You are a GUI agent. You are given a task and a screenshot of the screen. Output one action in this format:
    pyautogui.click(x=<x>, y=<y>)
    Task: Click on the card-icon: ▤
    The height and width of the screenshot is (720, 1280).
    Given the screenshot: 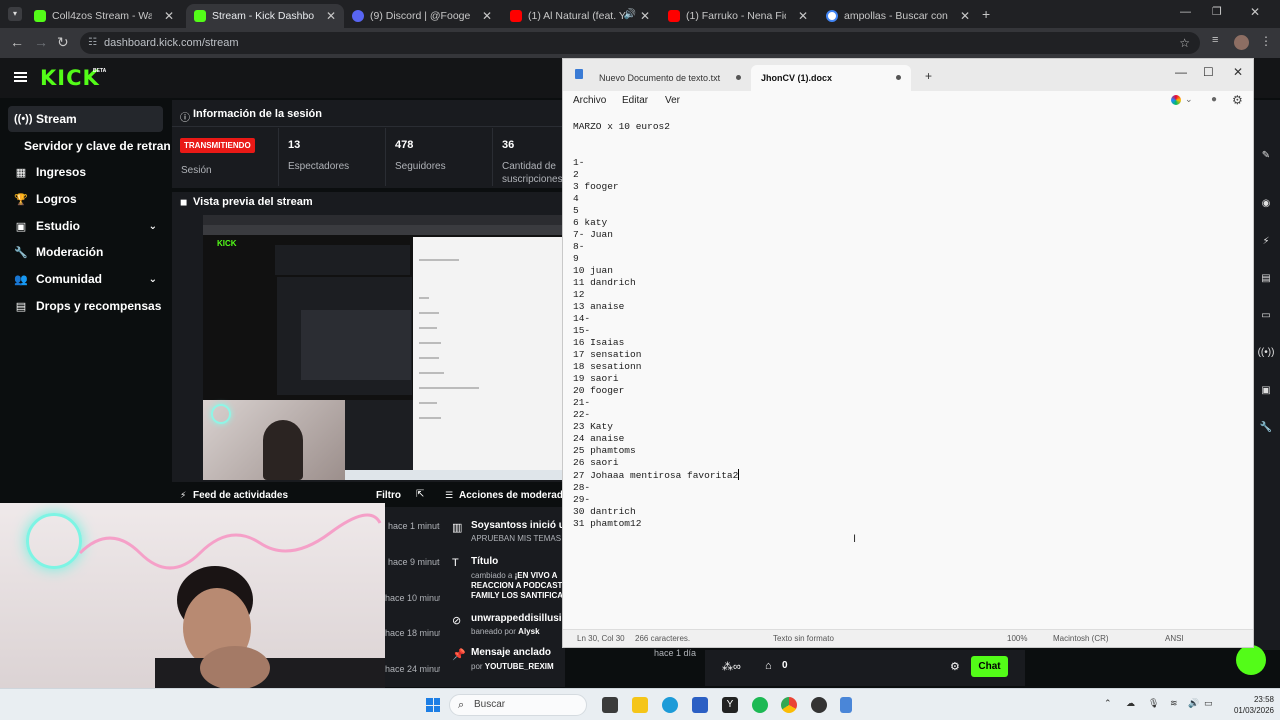 What is the action you would take?
    pyautogui.click(x=1266, y=278)
    